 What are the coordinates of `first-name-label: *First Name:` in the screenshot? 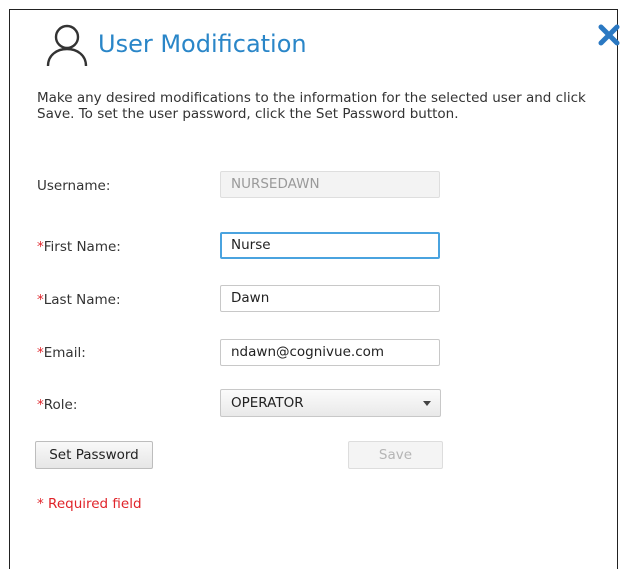 It's located at (79, 247).